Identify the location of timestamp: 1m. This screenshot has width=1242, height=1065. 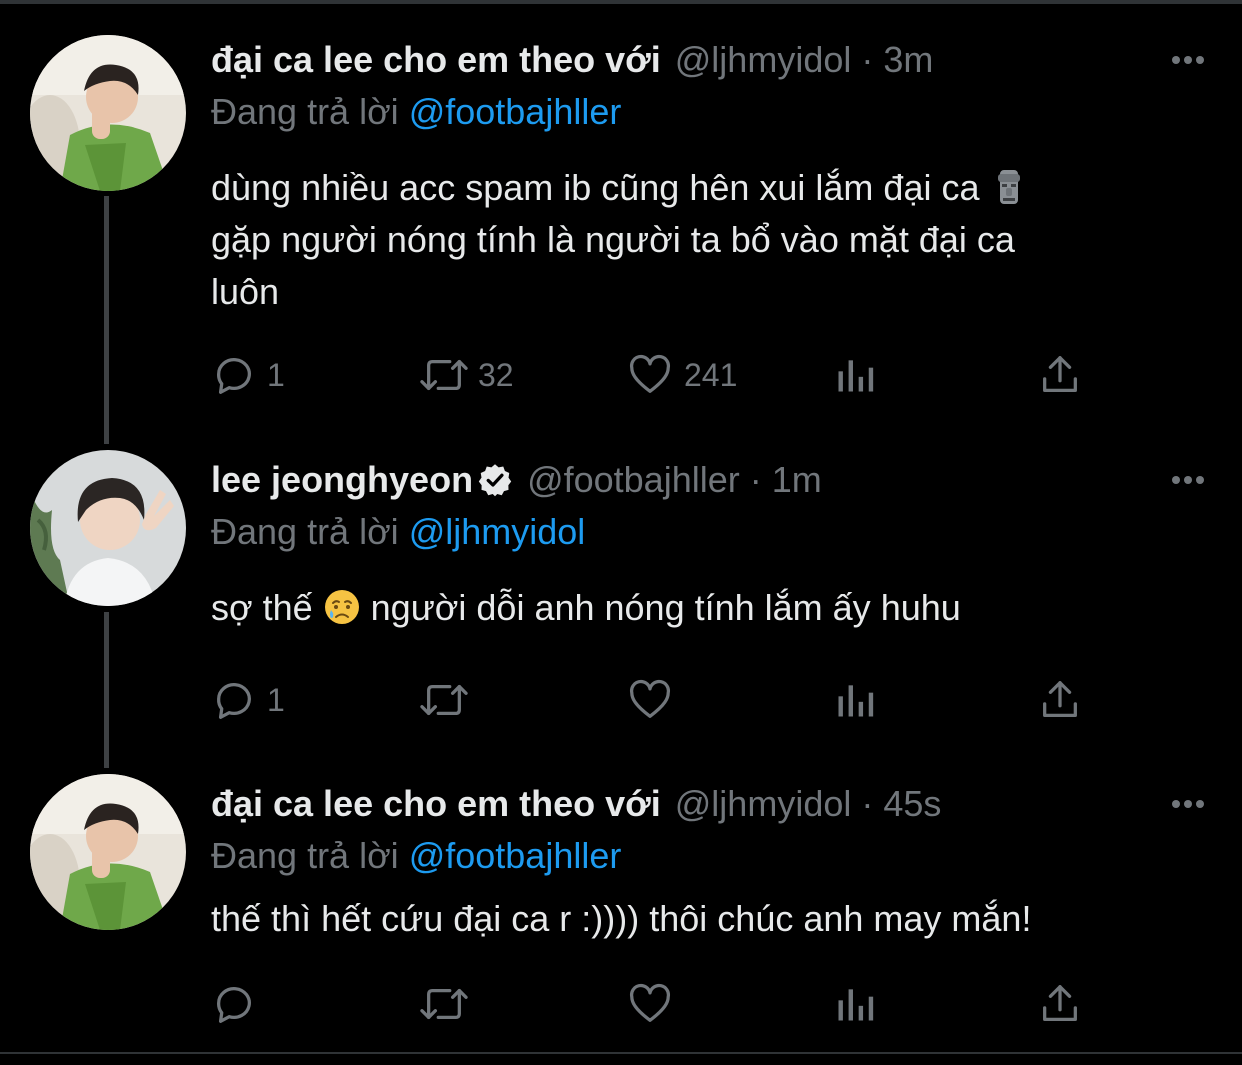
(797, 480).